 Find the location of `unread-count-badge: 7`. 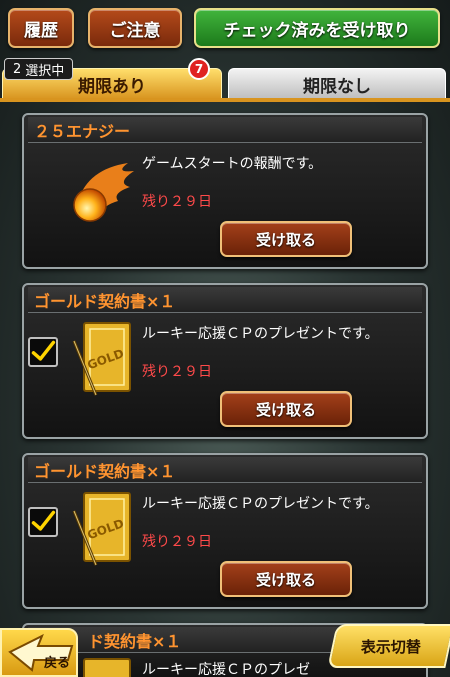

unread-count-badge: 7 is located at coordinates (199, 69).